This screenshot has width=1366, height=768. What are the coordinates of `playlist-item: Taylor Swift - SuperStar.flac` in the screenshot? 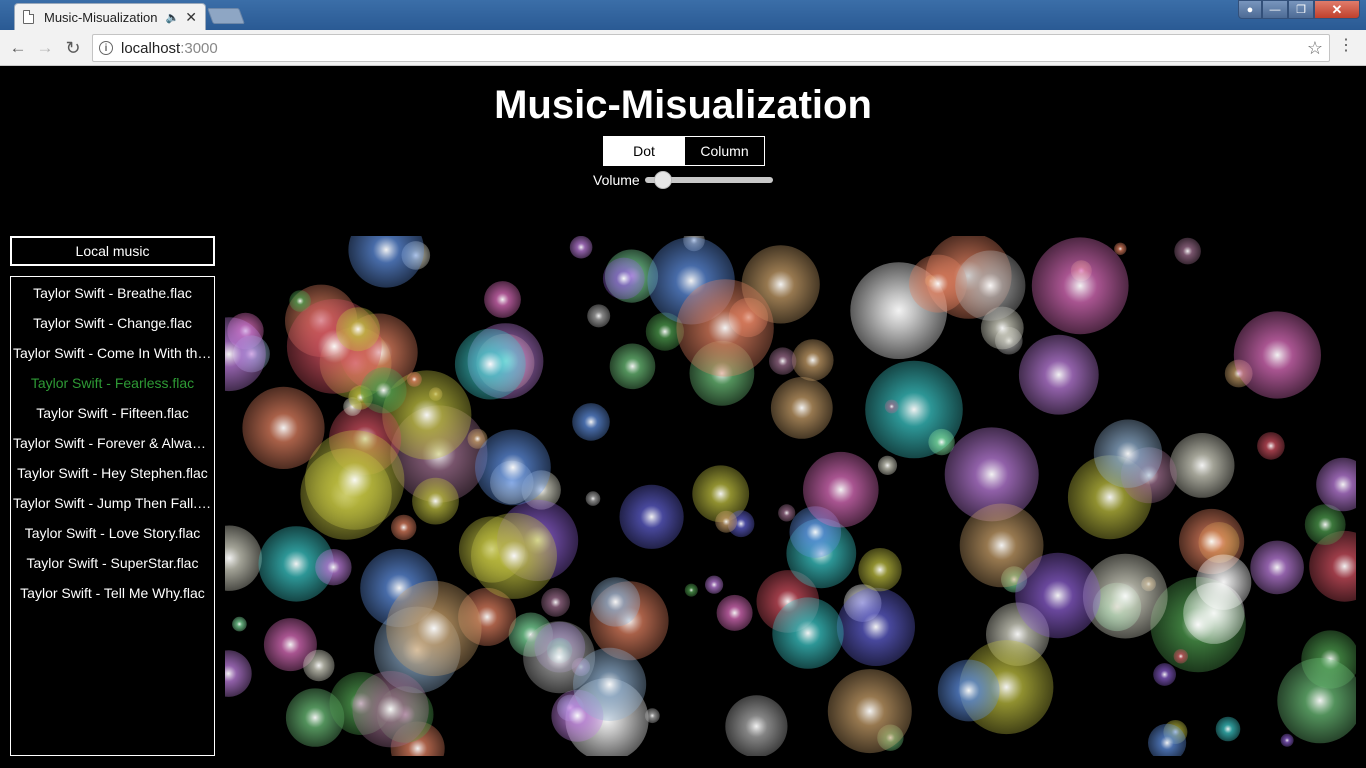 It's located at (112, 563).